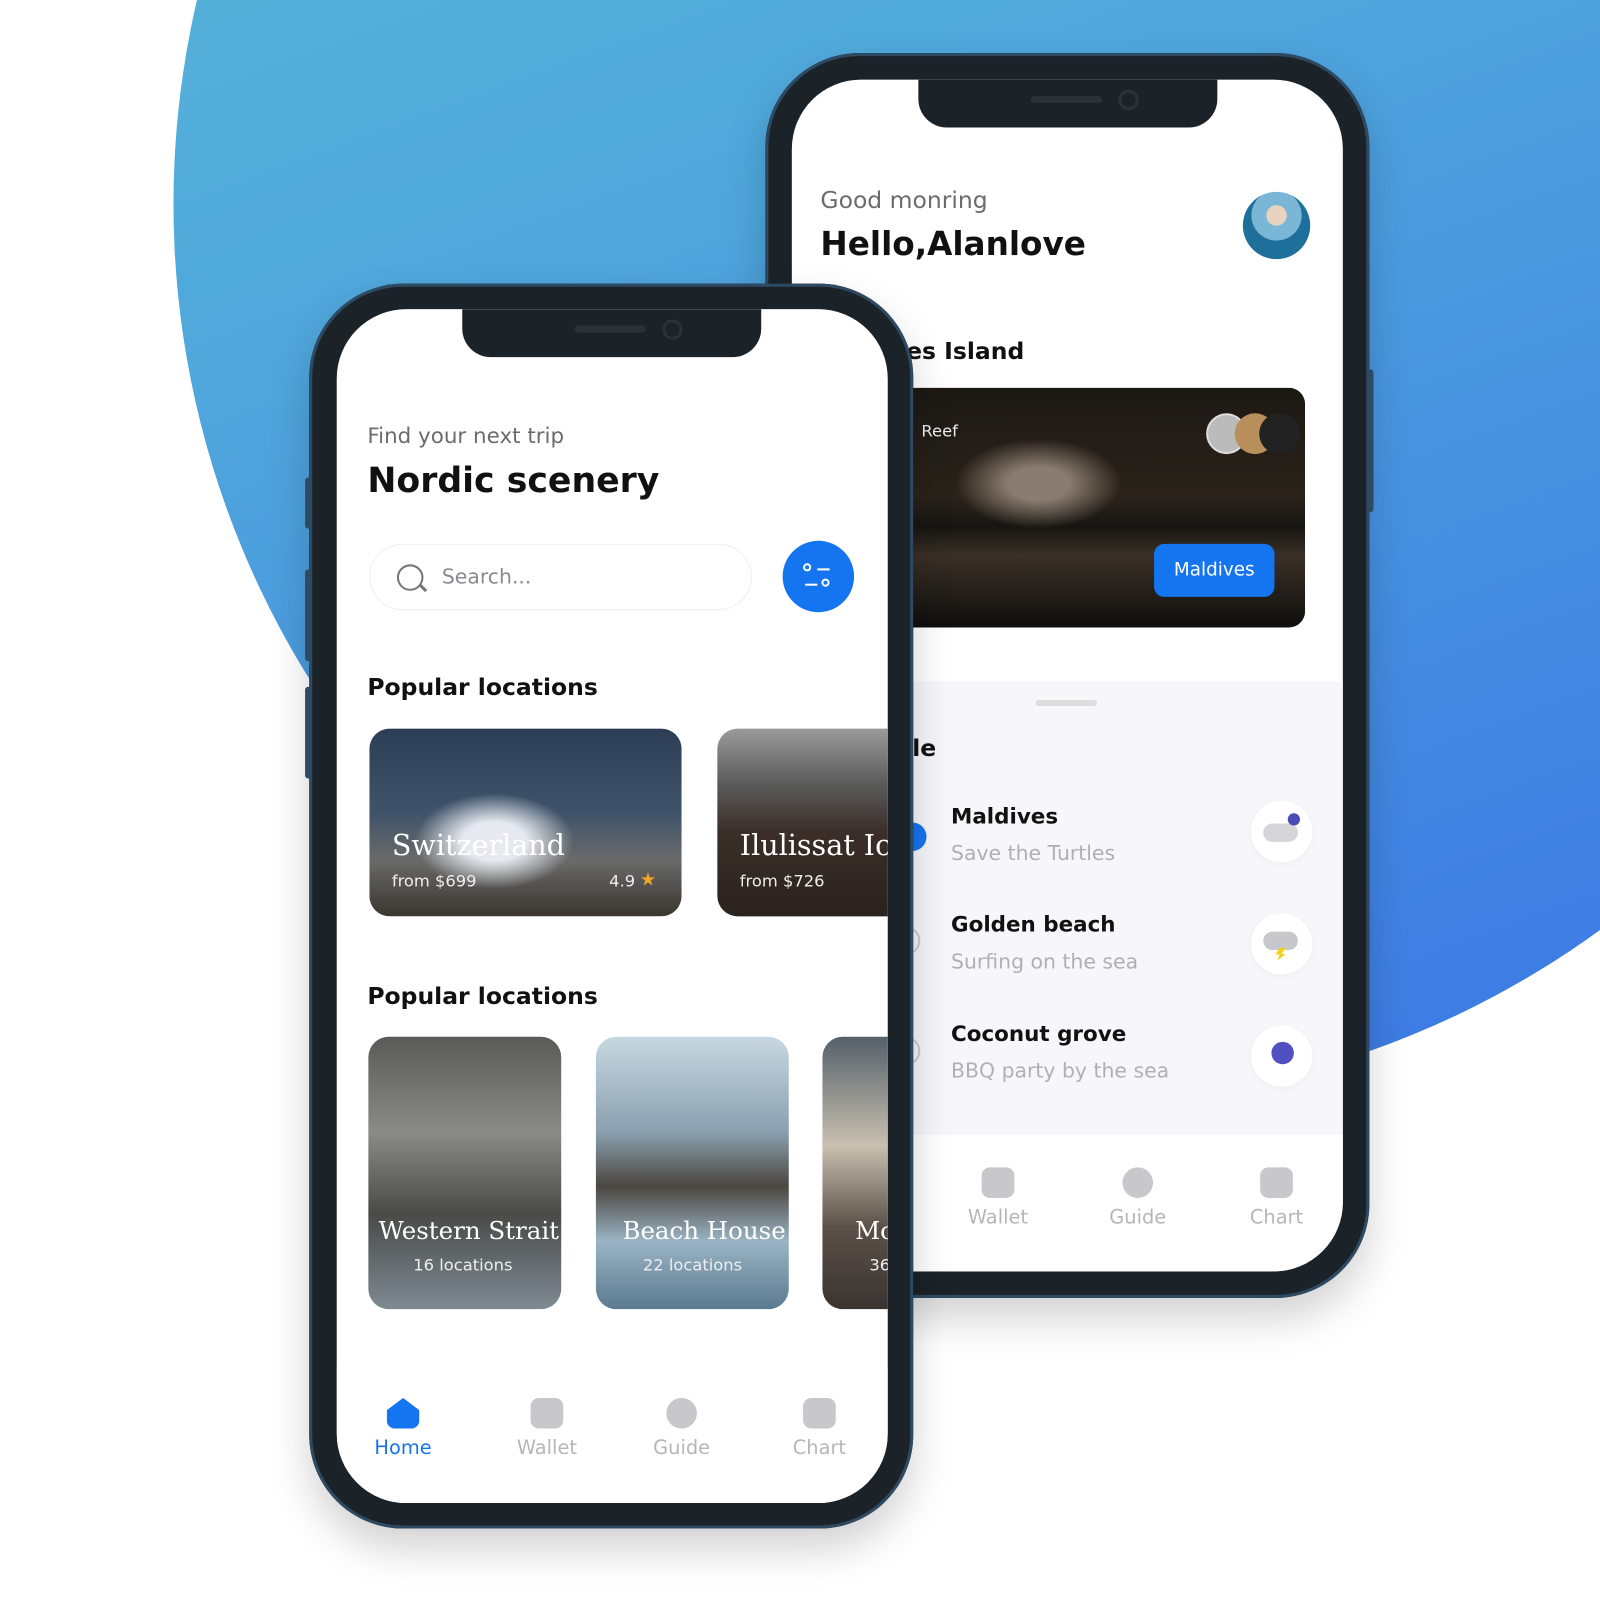 The image size is (1600, 1600). Describe the element at coordinates (871, 1230) in the screenshot. I see `card-title: Mo` at that location.